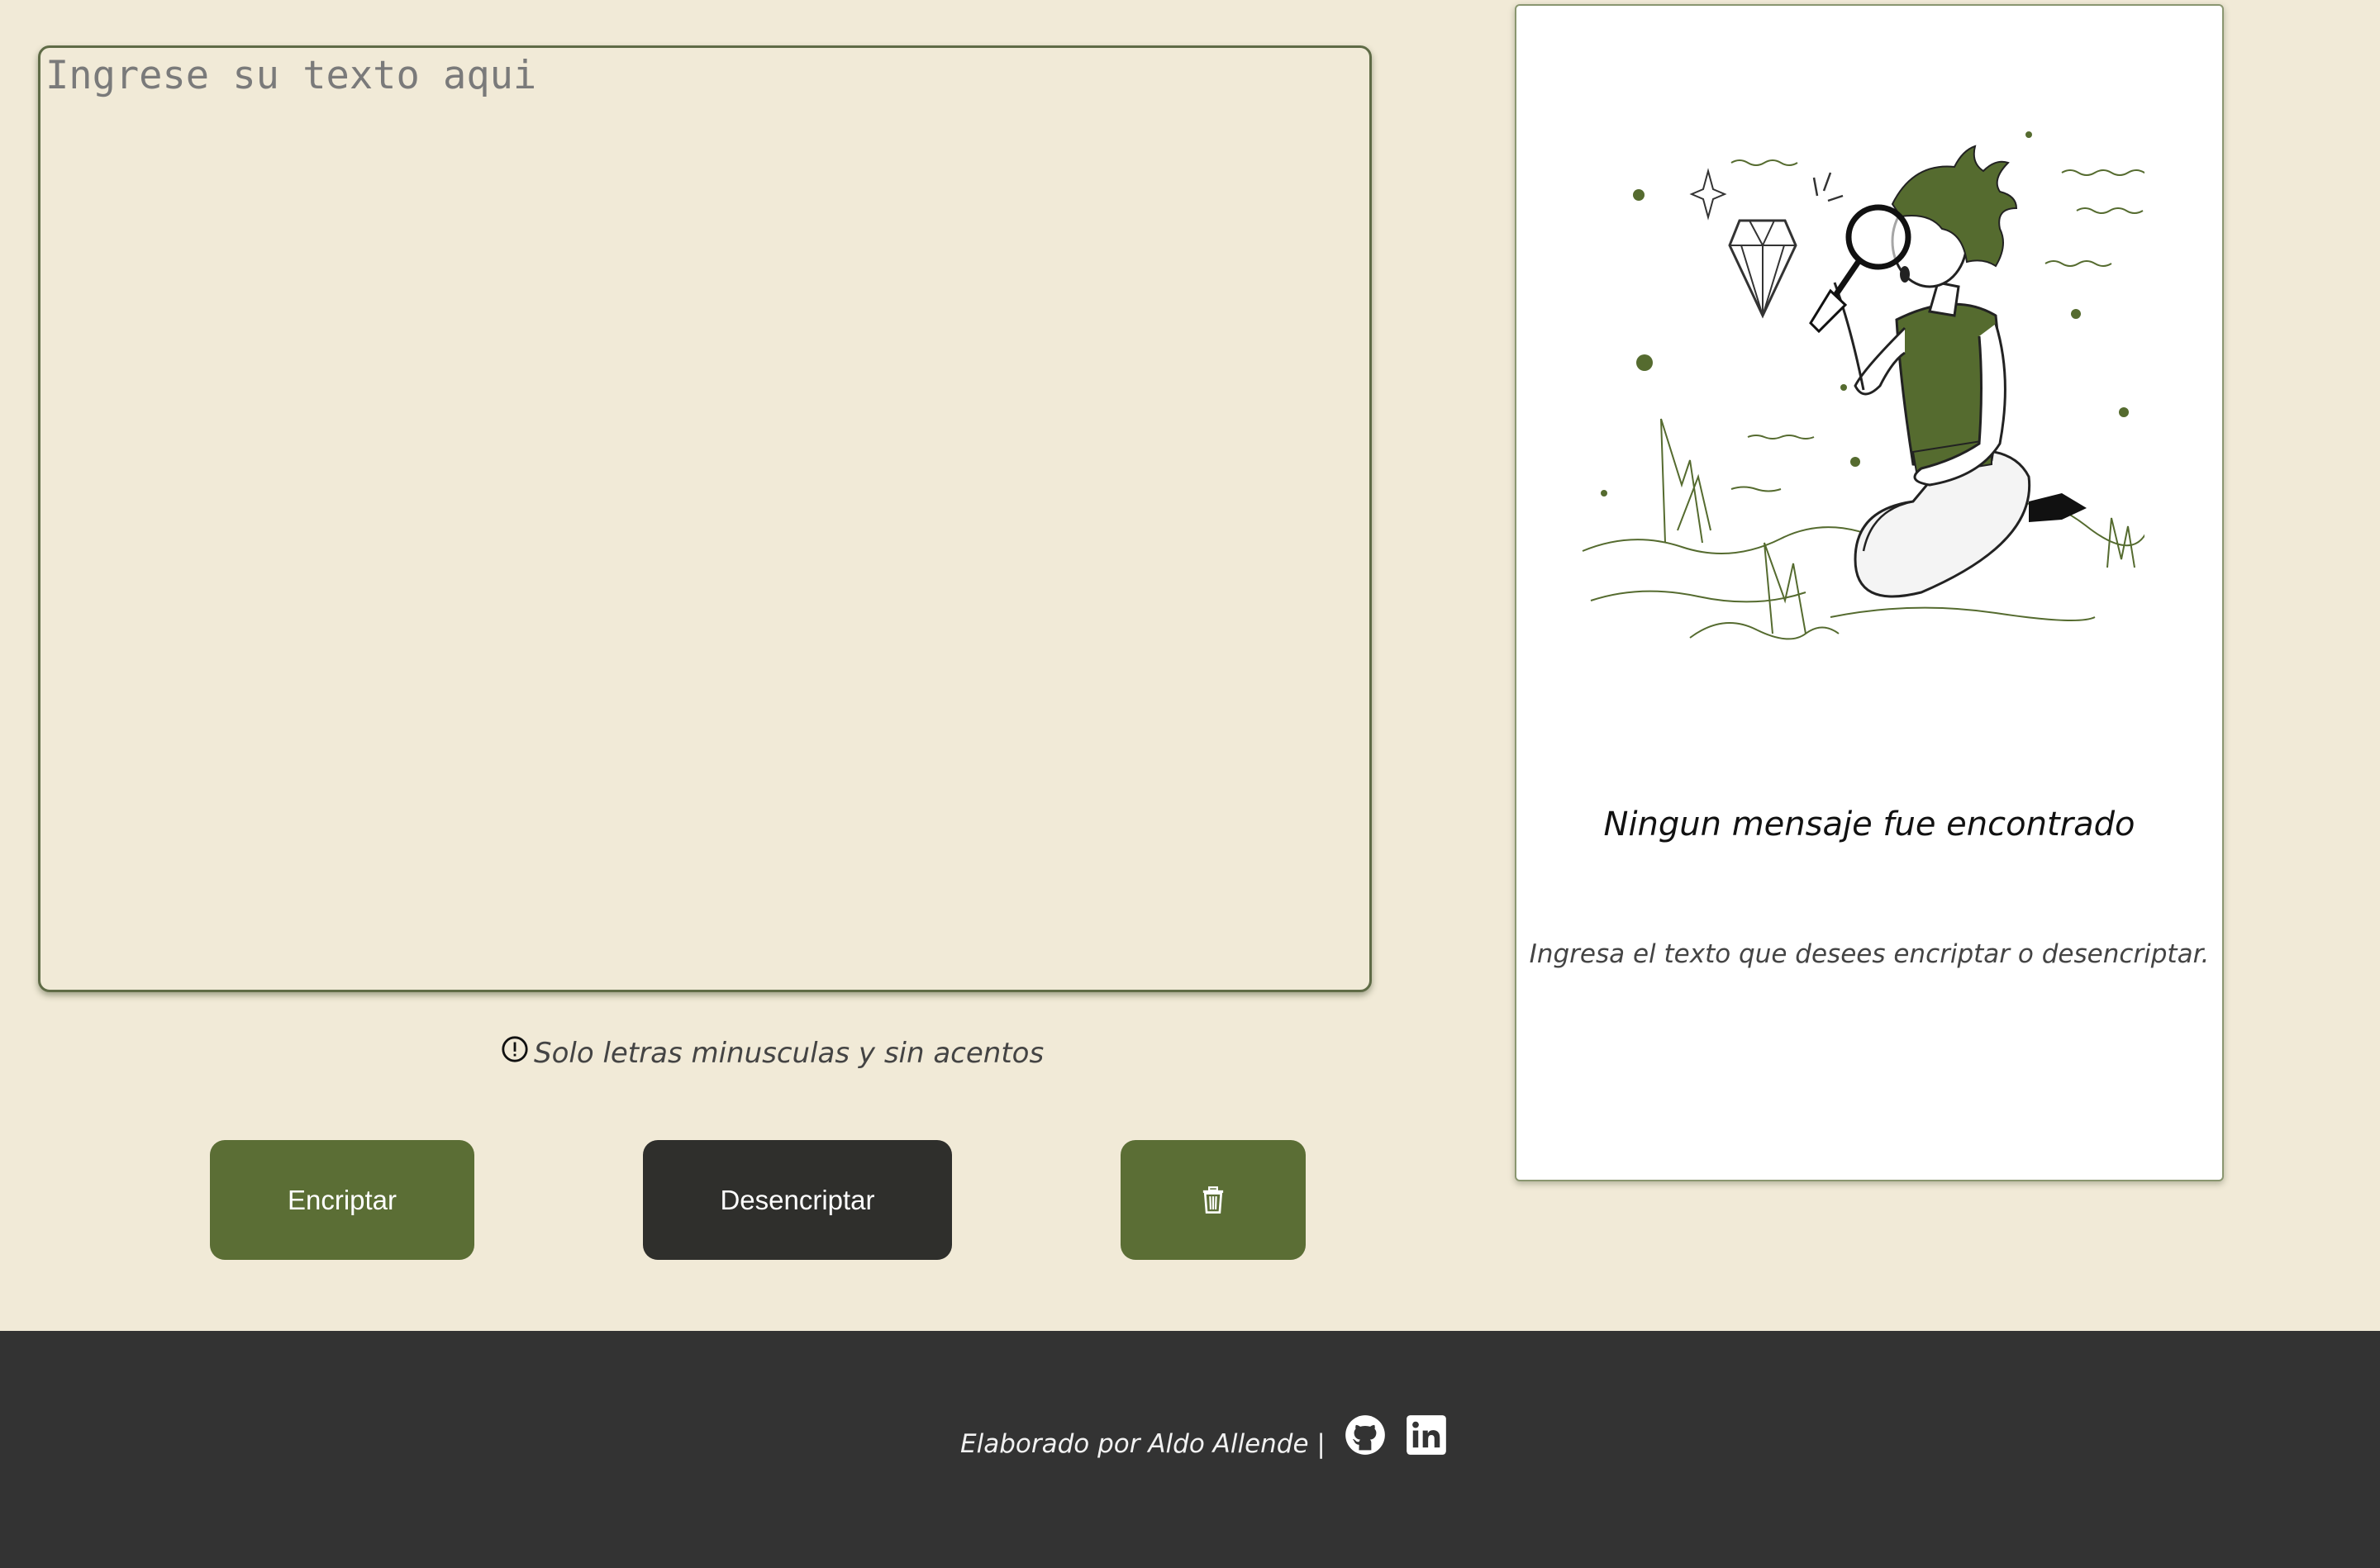  I want to click on linkedin-link, so click(1426, 1435).